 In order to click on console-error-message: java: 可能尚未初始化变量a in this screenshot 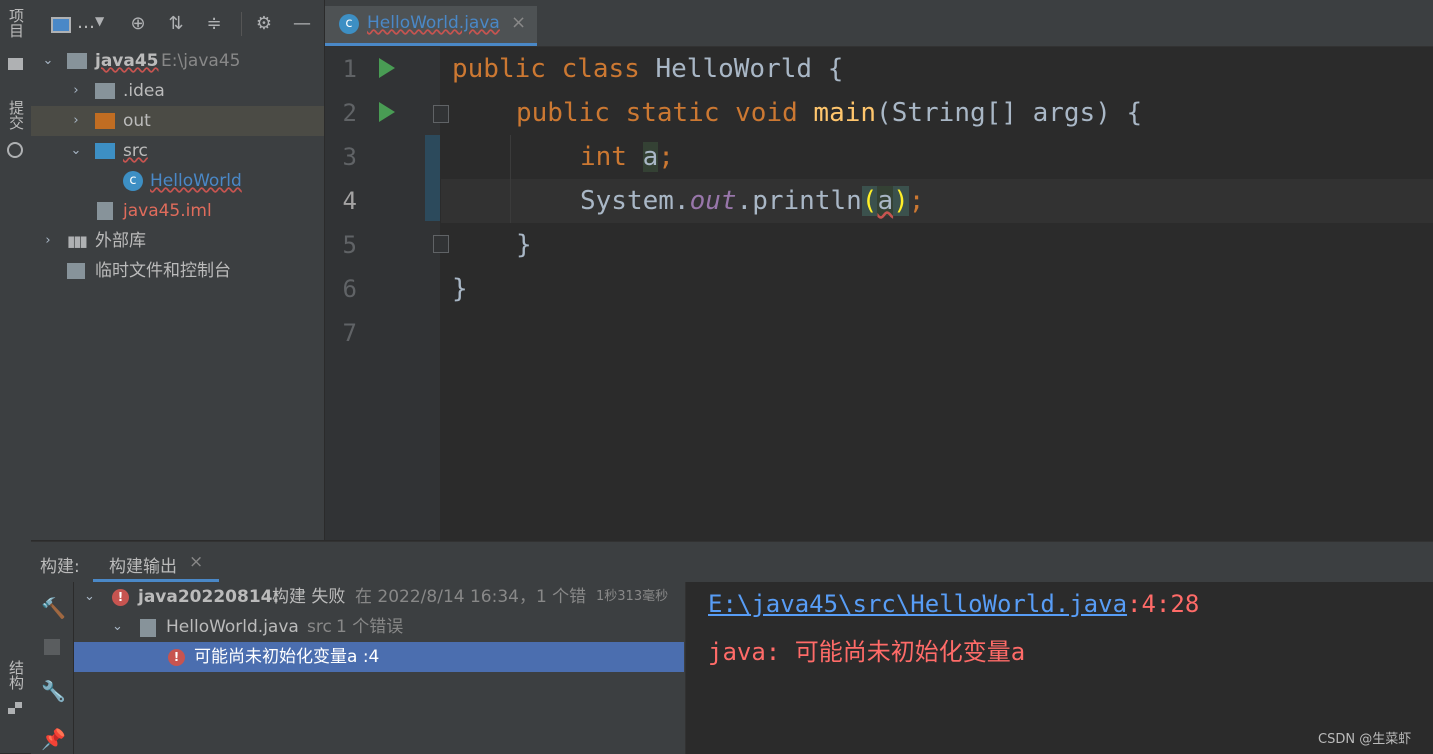, I will do `click(867, 652)`.